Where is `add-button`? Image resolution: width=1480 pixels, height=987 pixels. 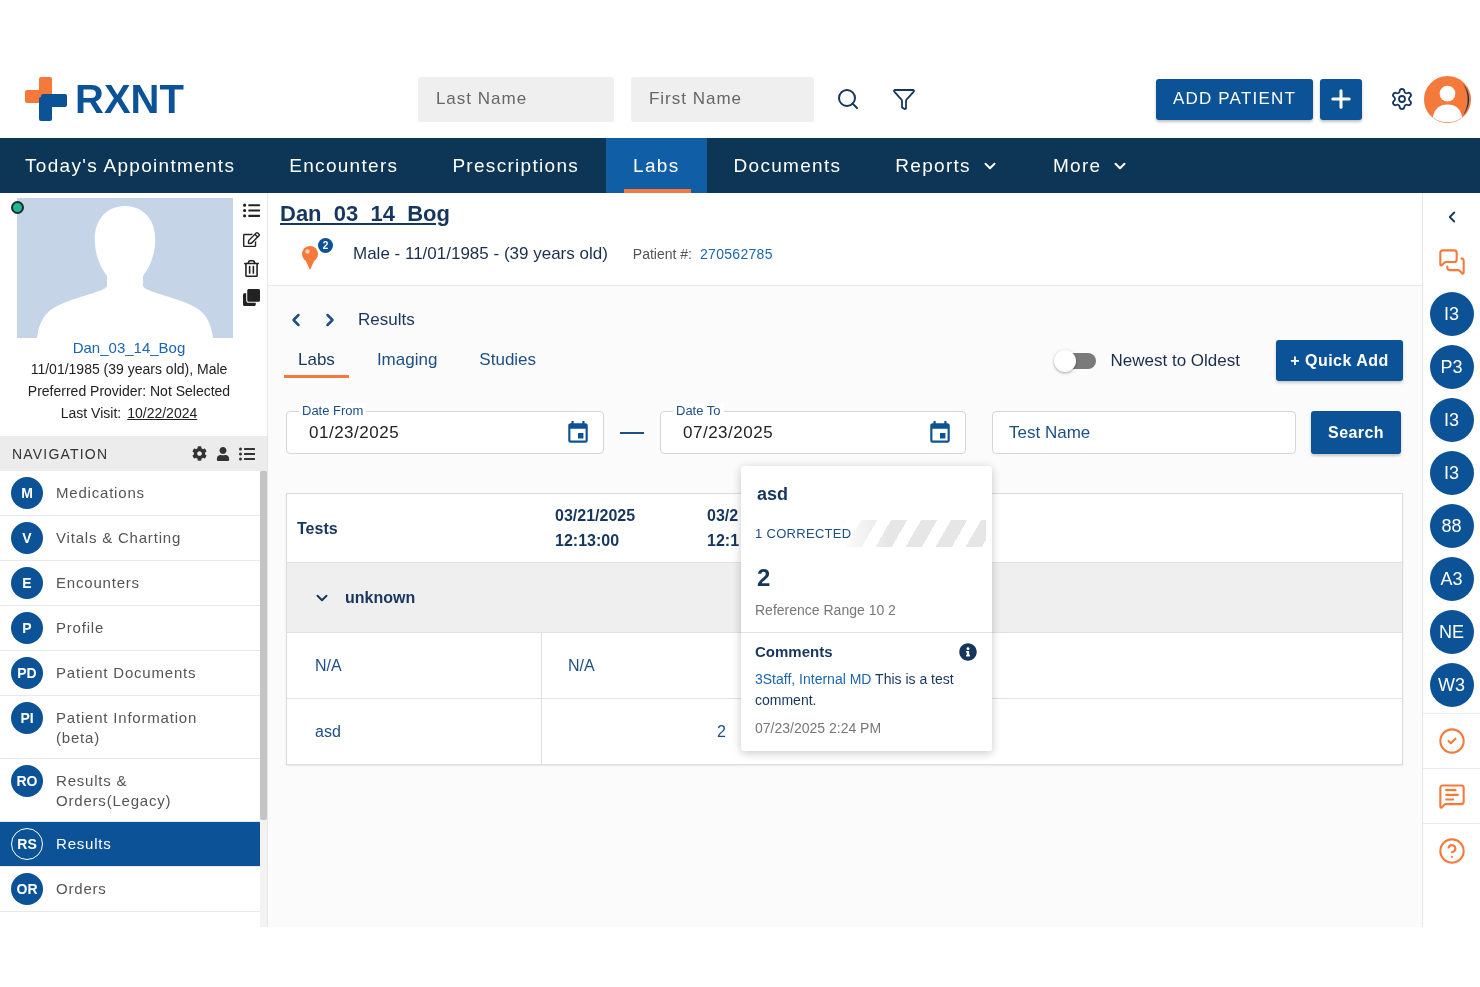 add-button is located at coordinates (1341, 99).